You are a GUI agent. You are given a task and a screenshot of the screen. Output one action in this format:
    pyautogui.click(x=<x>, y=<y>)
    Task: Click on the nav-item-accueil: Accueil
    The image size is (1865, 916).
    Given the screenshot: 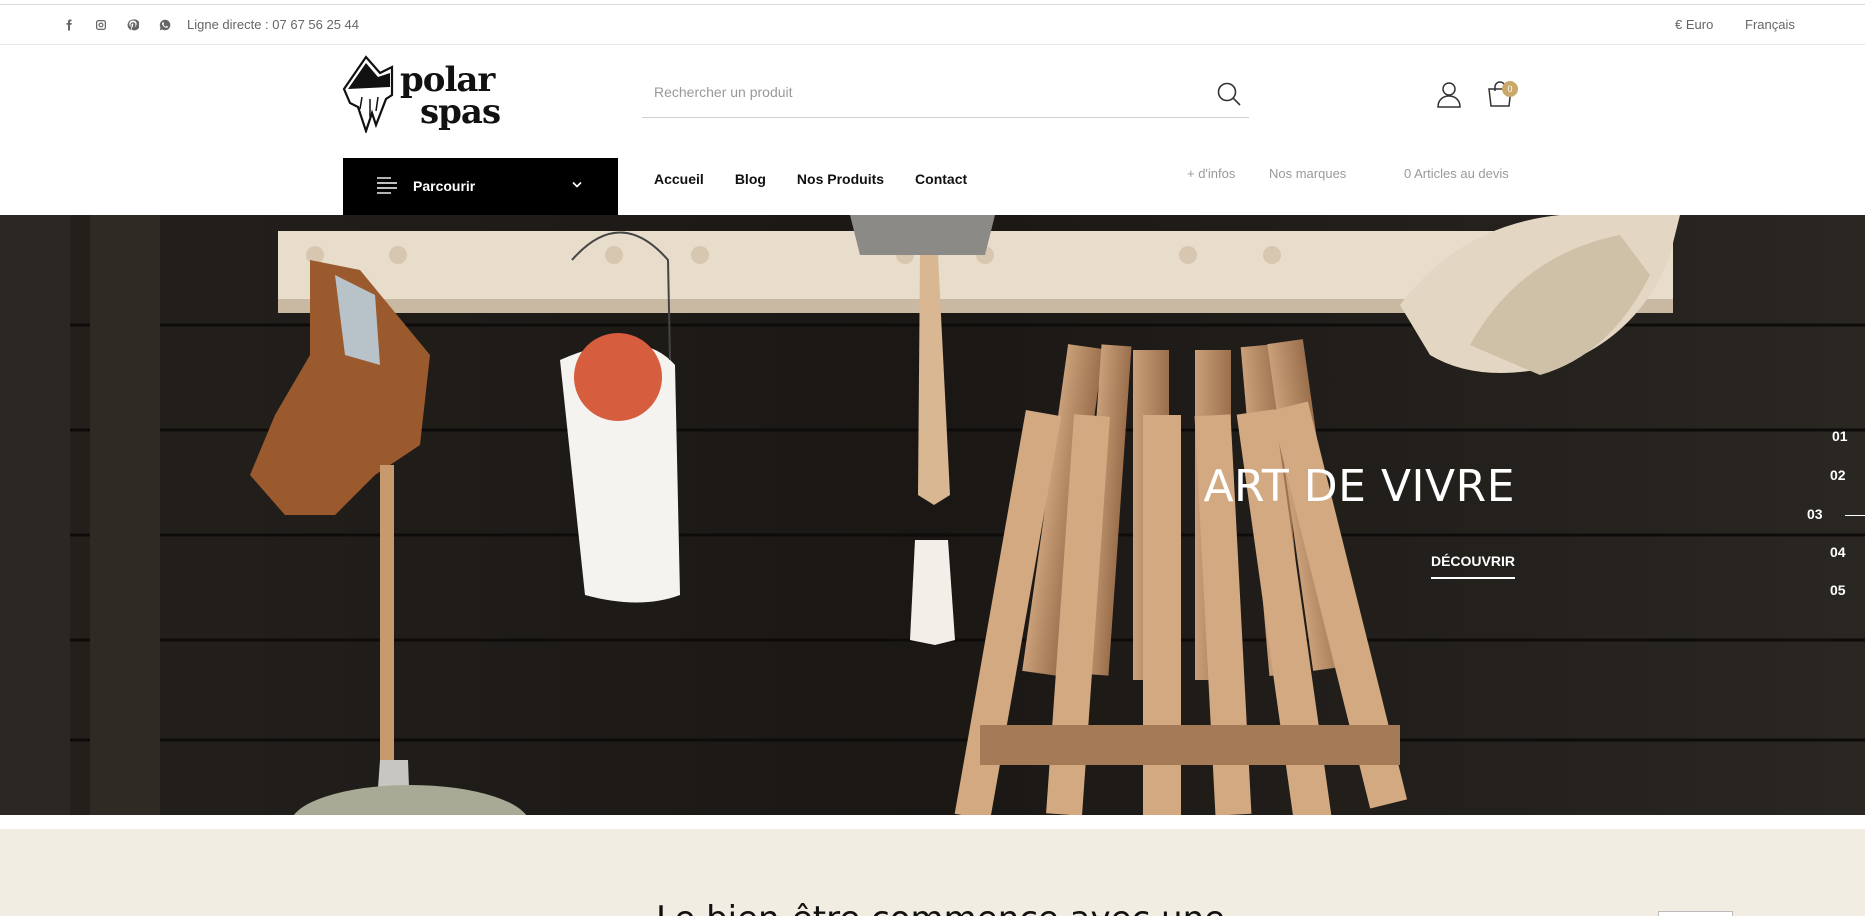 What is the action you would take?
    pyautogui.click(x=679, y=179)
    